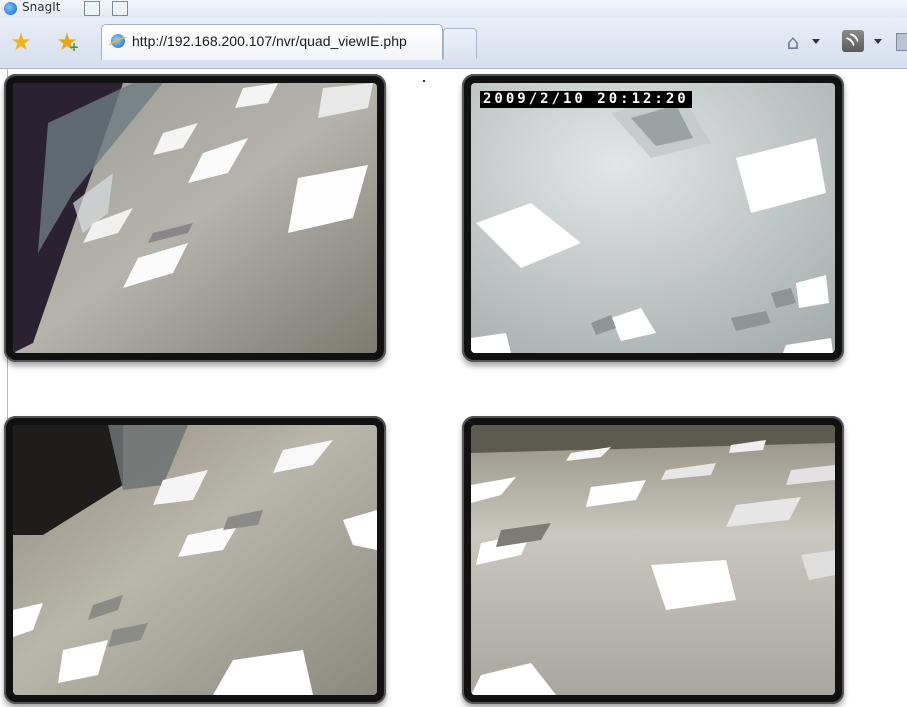 Image resolution: width=907 pixels, height=707 pixels. I want to click on add-favorites-icon: ★ +, so click(67, 42).